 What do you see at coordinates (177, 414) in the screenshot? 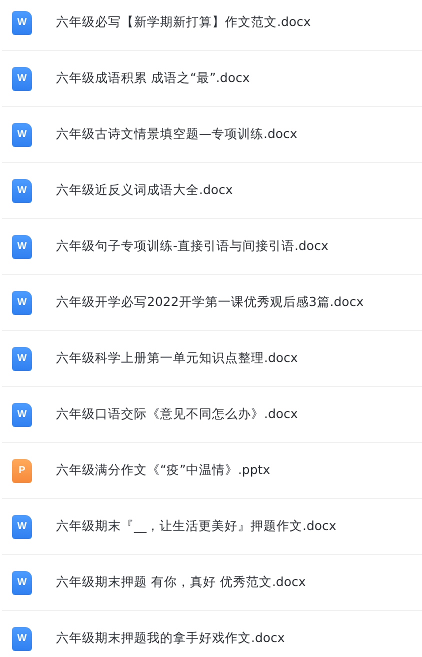
I see `file-name: 六年级口语交际《意见不同怎么办》.docx` at bounding box center [177, 414].